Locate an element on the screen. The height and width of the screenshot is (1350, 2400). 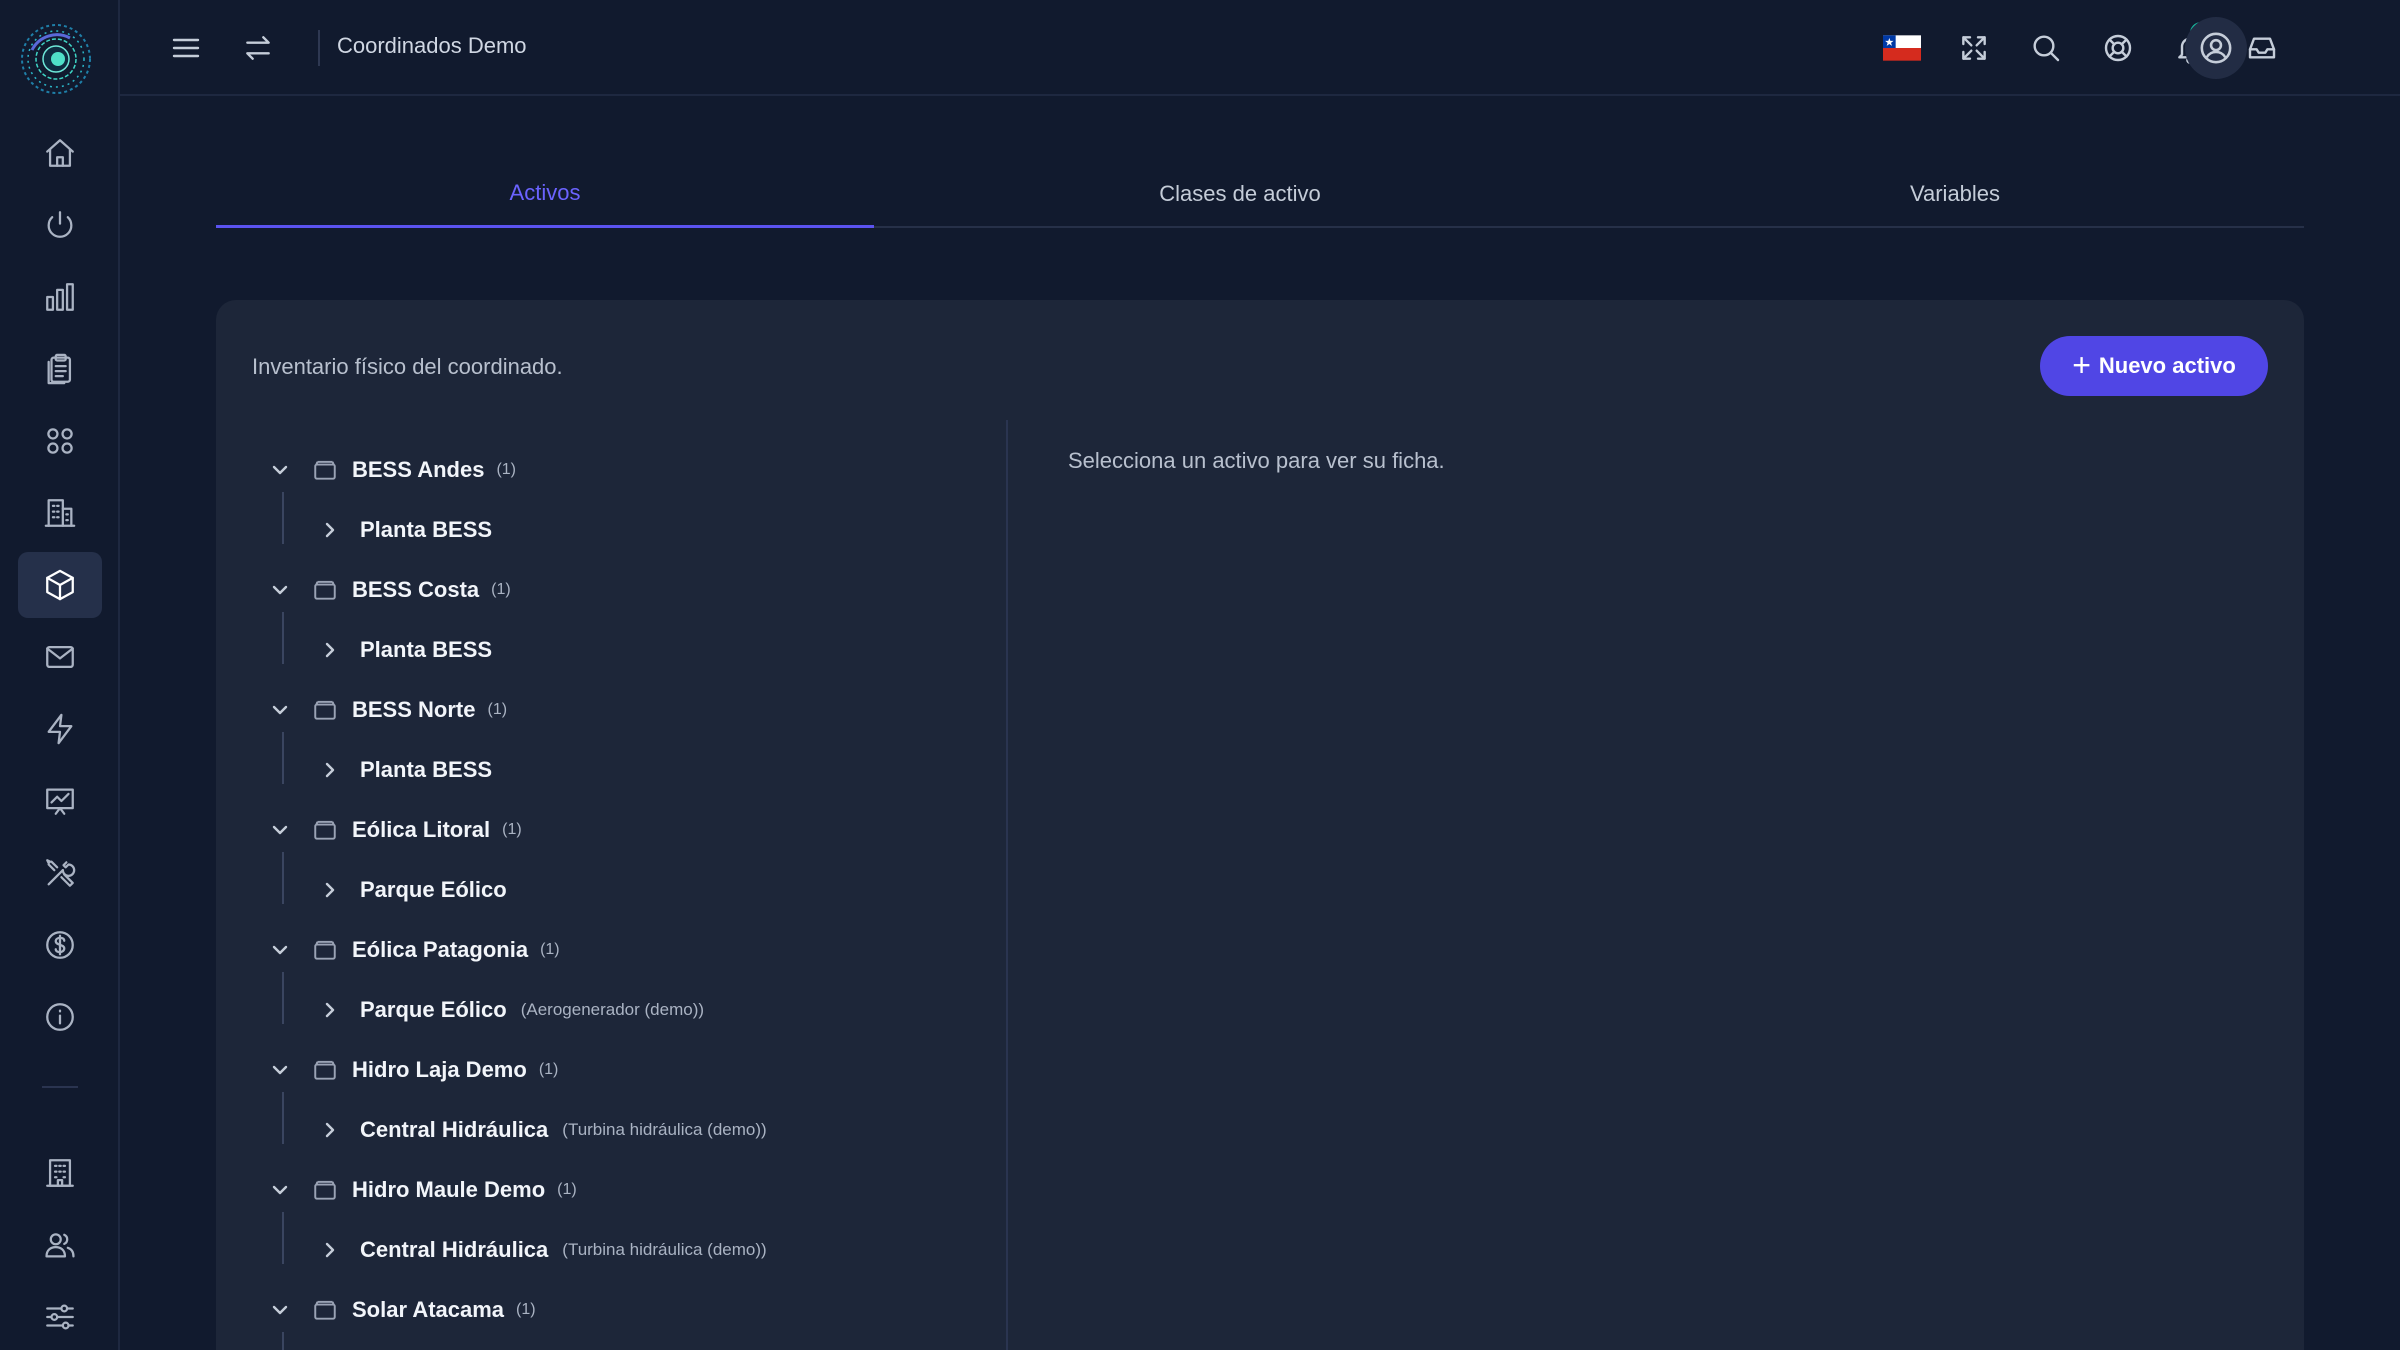
tab-clases-de-activo: Clases de activo is located at coordinates (1240, 194).